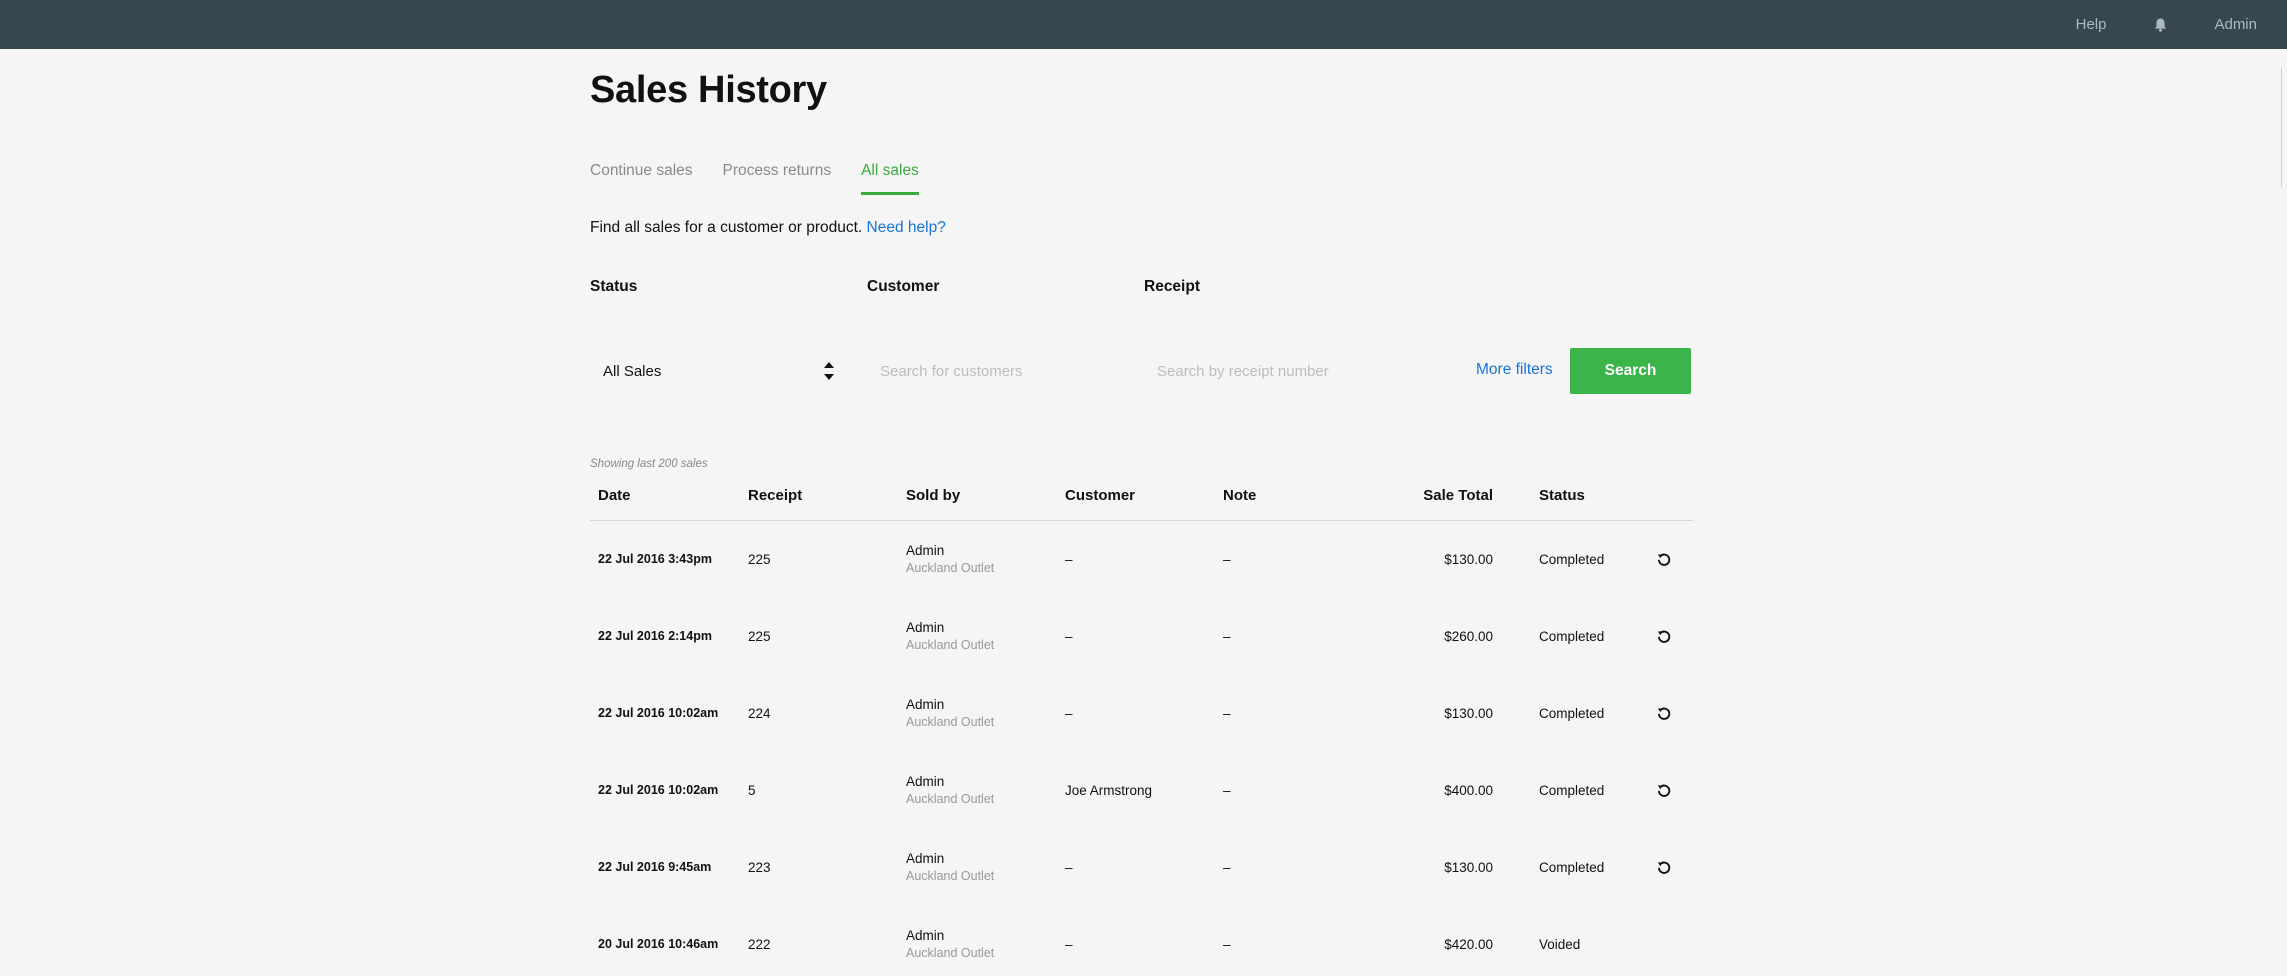 The height and width of the screenshot is (976, 2287). What do you see at coordinates (1630, 371) in the screenshot?
I see `search-button: Search` at bounding box center [1630, 371].